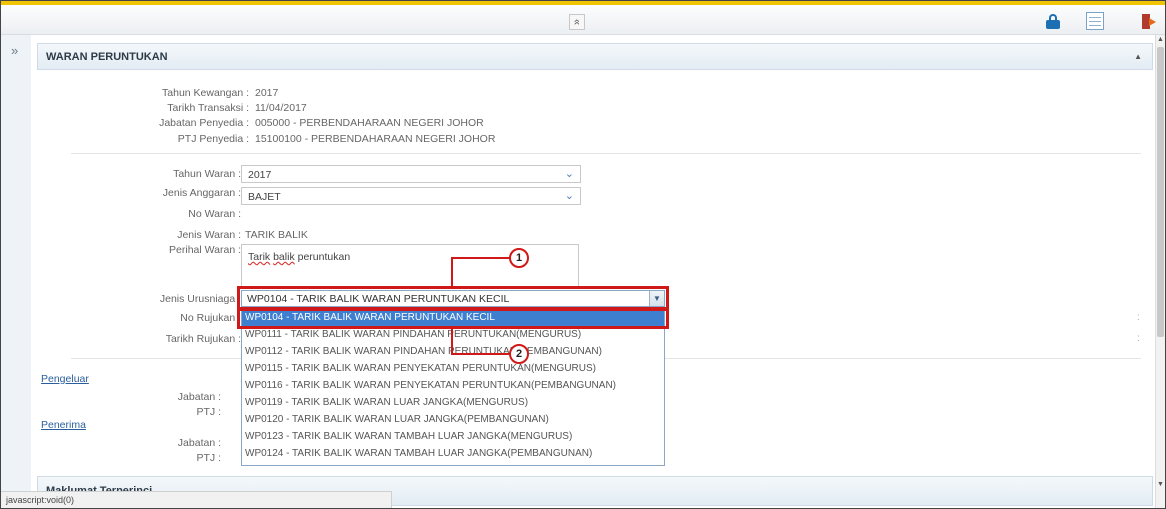 This screenshot has height=509, width=1166. I want to click on pengeluar-jabatan-label: Jabatan :, so click(199, 397).